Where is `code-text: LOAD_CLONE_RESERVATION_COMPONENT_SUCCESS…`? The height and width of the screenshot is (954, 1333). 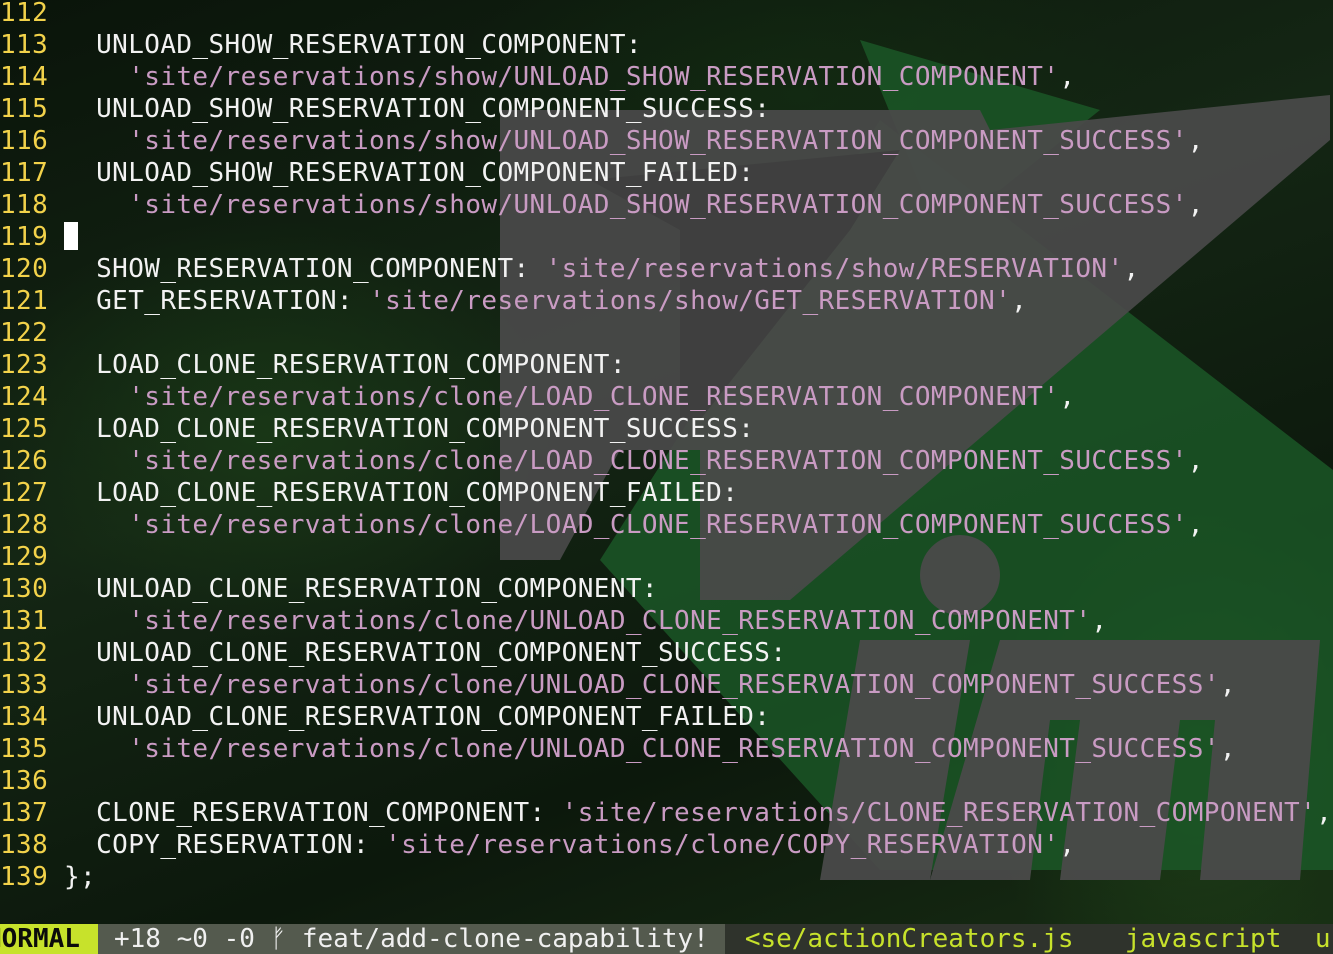 code-text: LOAD_CLONE_RESERVATION_COMPONENT_SUCCESS… is located at coordinates (409, 429).